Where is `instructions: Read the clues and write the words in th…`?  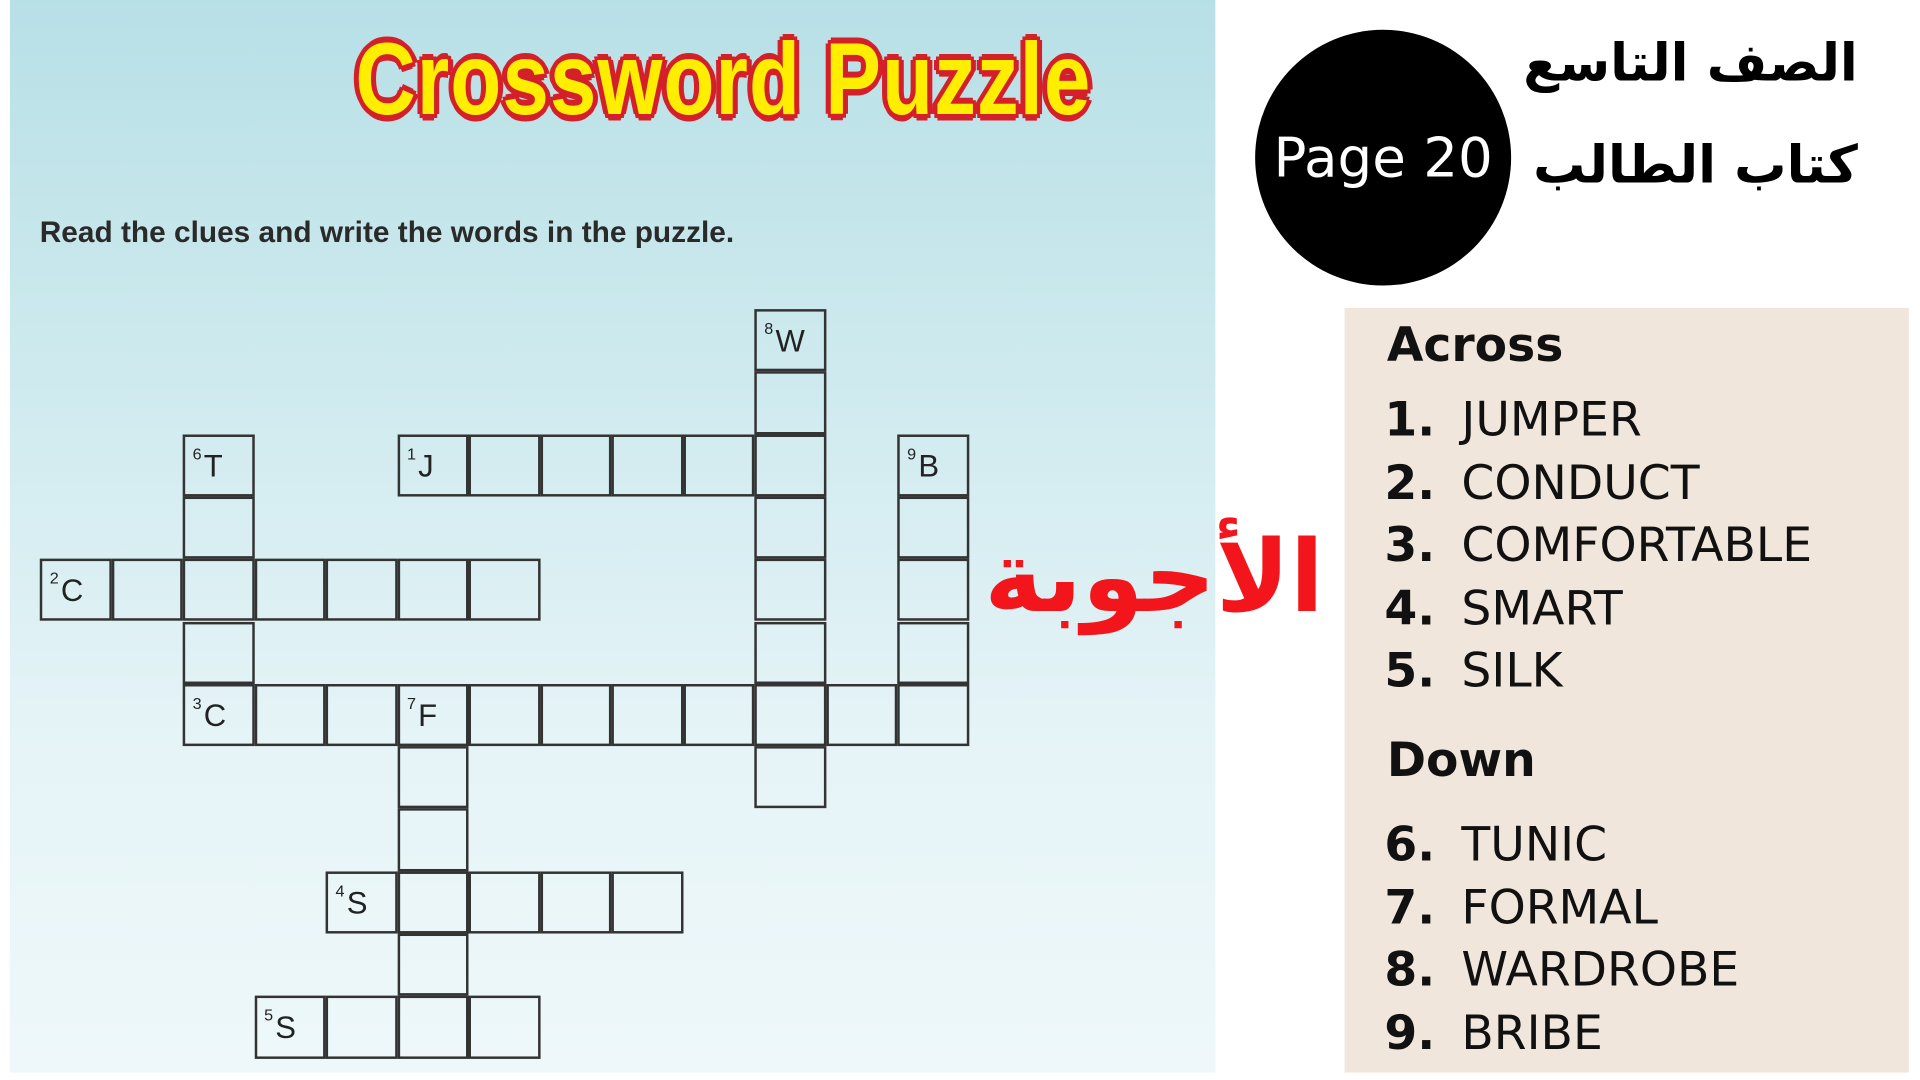
instructions: Read the clues and write the words in th… is located at coordinates (387, 233).